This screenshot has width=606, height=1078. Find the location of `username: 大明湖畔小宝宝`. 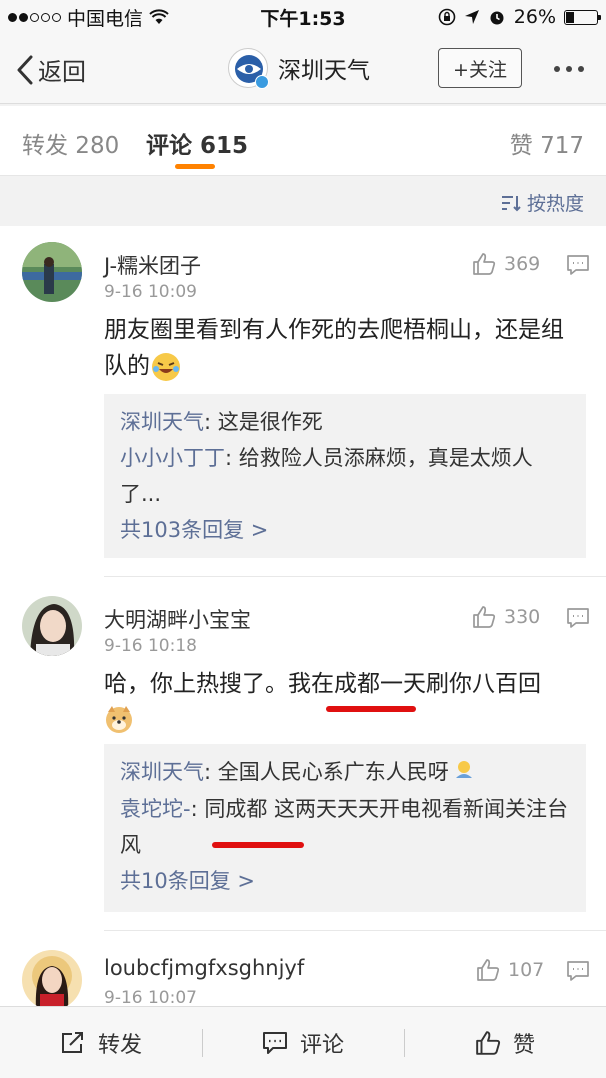

username: 大明湖畔小宝宝 is located at coordinates (177, 619).